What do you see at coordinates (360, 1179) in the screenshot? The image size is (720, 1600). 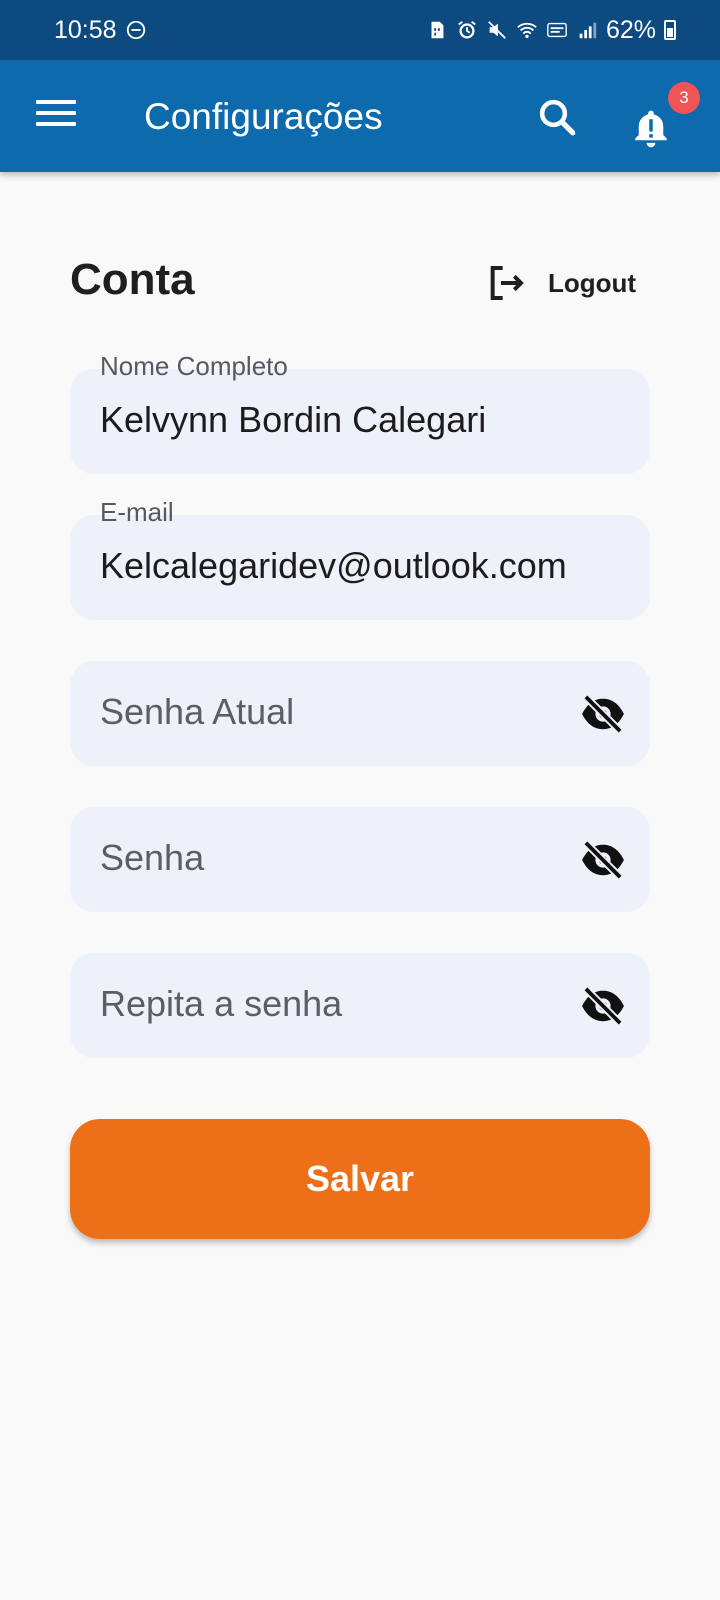 I see `save-button: Salvar` at bounding box center [360, 1179].